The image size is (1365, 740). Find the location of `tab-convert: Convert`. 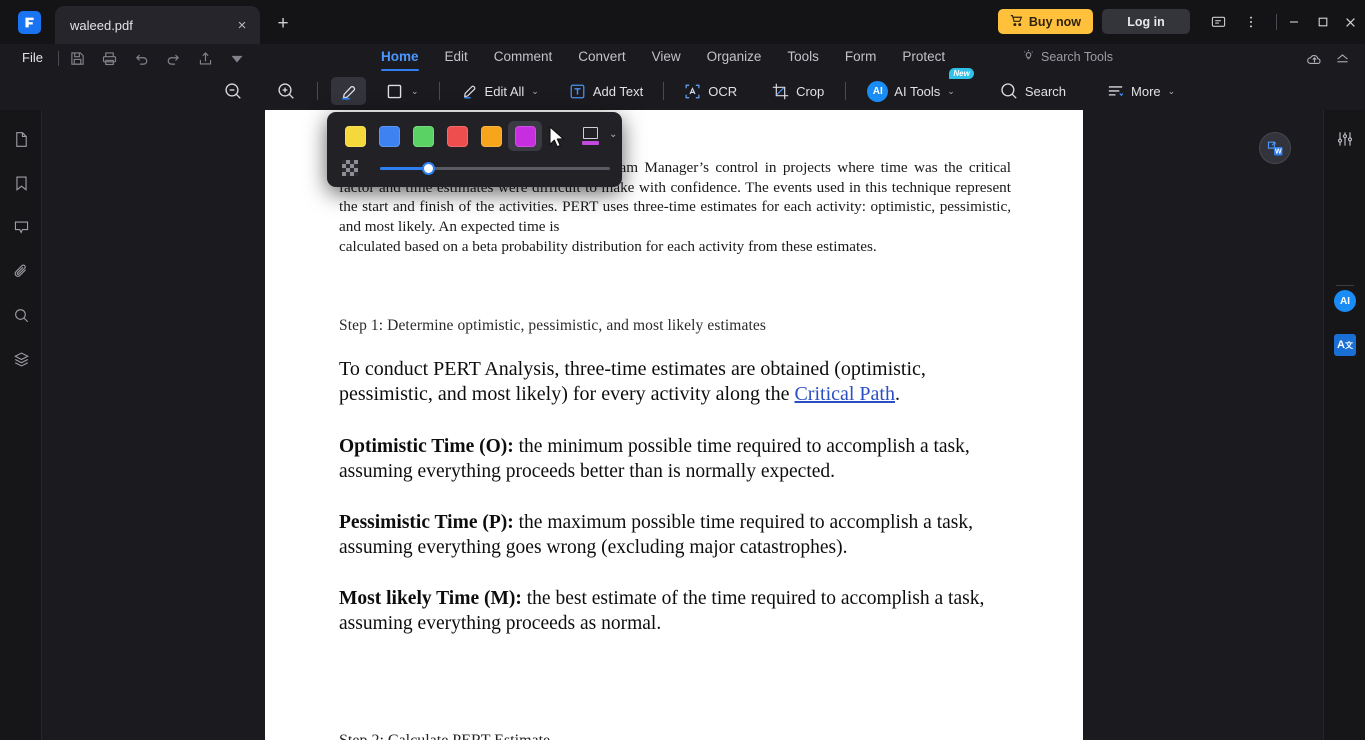

tab-convert: Convert is located at coordinates (601, 58).